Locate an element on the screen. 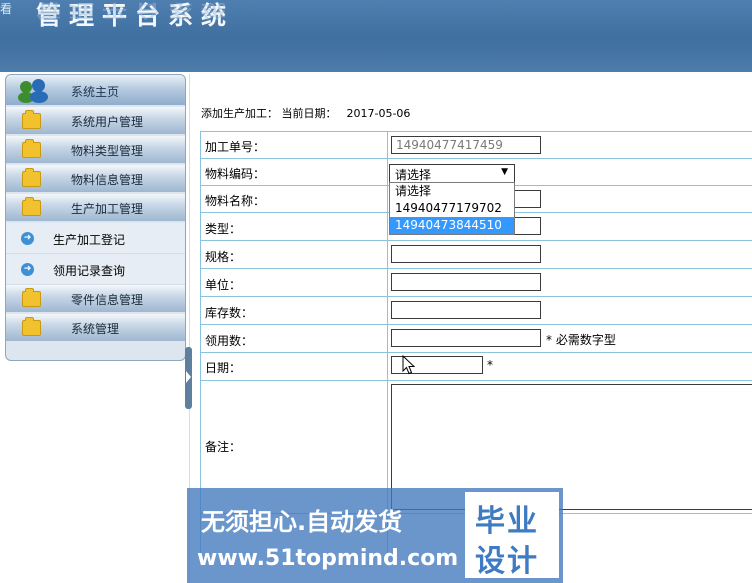 Image resolution: width=752 pixels, height=583 pixels. sidebar-subitem-production-register: ➜ 生产加工登记 is located at coordinates (95, 238).